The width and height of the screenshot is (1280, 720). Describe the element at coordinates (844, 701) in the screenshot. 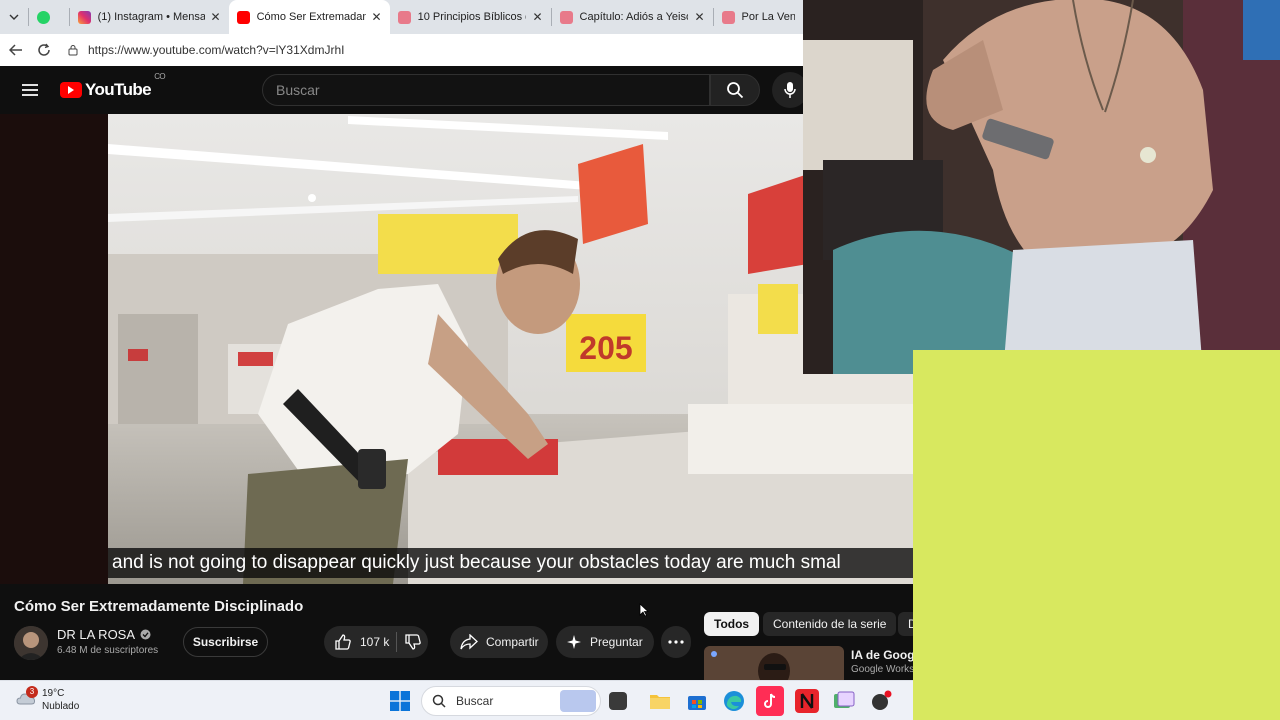

I see `photos-app-icon` at that location.